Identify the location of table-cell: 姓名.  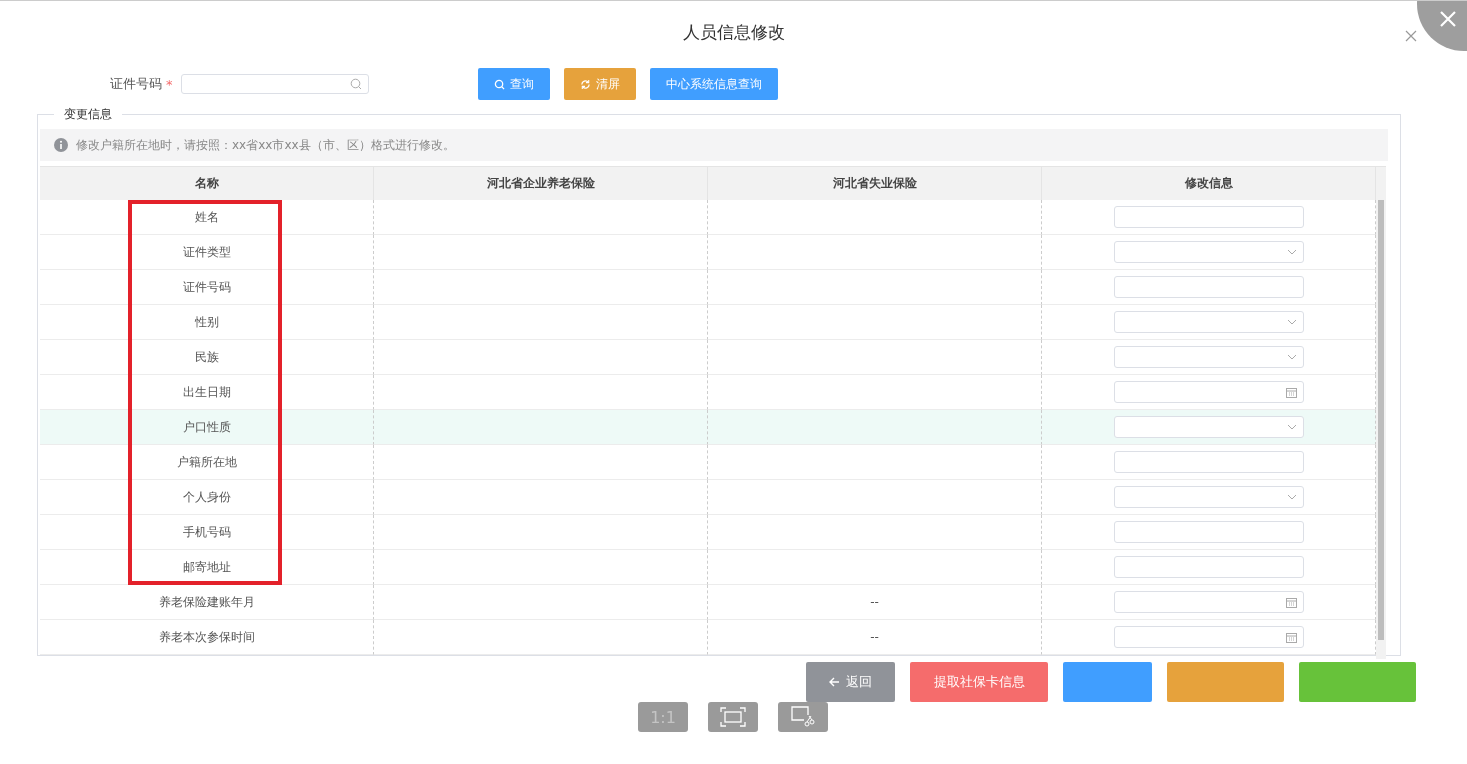
(207, 217).